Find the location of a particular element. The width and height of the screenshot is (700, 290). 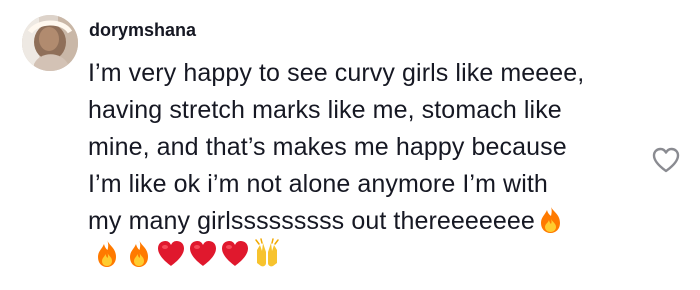

comment-username: dorymshana is located at coordinates (142, 30).